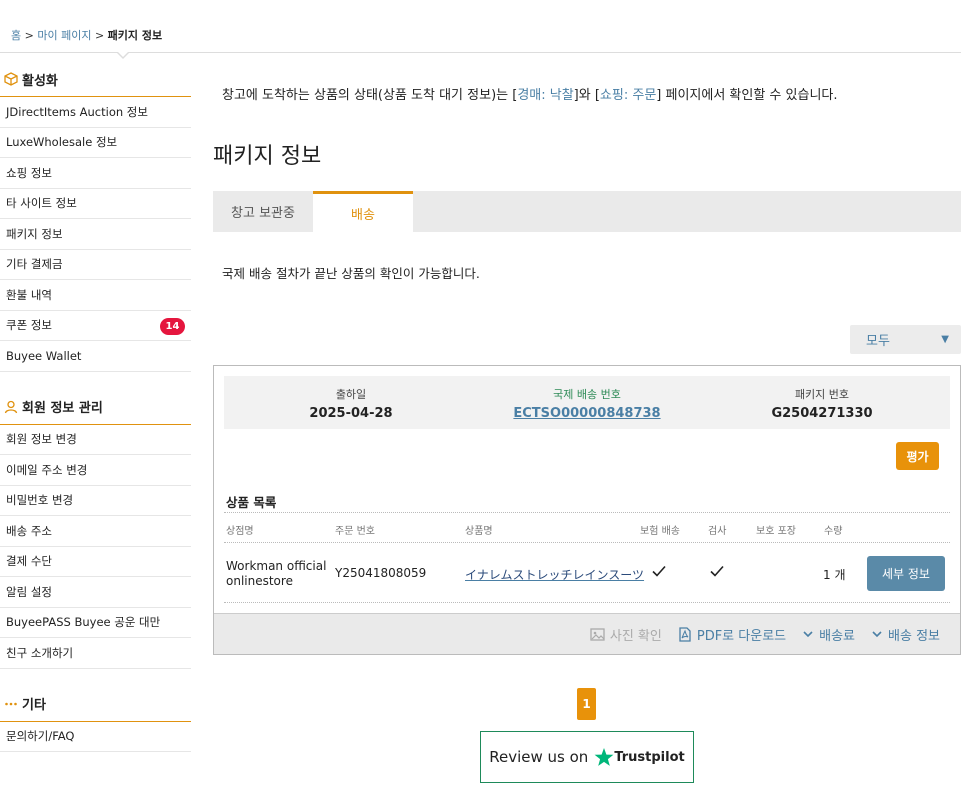  Describe the element at coordinates (635, 636) in the screenshot. I see `photo-check-label: 사진 확인` at that location.